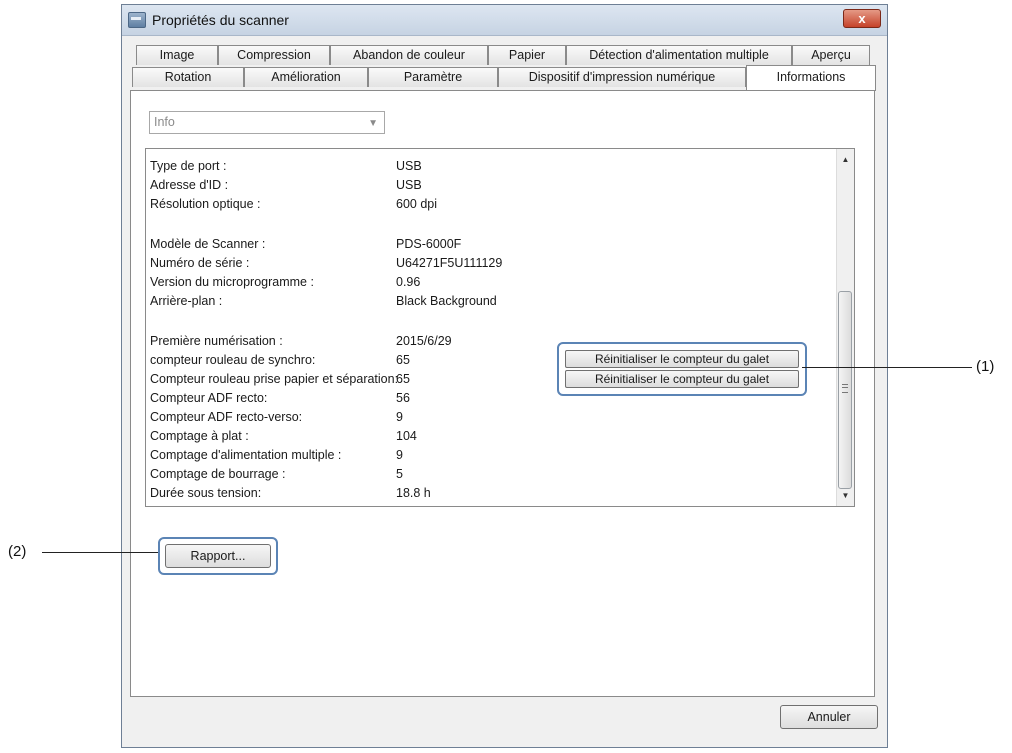 Image resolution: width=1012 pixels, height=753 pixels. I want to click on info-row-value: 0.96, so click(408, 282).